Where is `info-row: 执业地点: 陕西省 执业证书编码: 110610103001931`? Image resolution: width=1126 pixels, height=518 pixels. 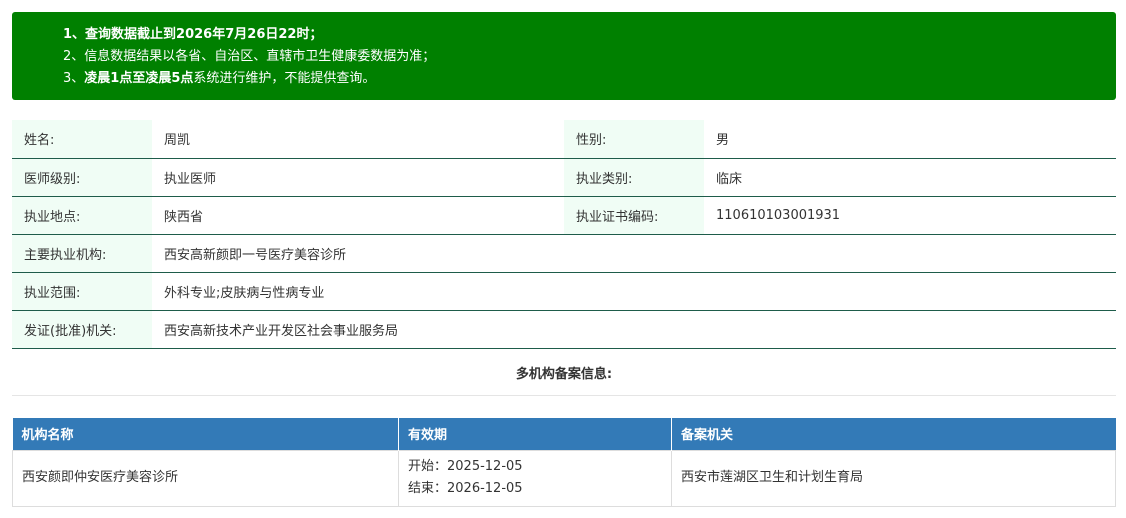 info-row: 执业地点: 陕西省 执业证书编码: 110610103001931 is located at coordinates (564, 215).